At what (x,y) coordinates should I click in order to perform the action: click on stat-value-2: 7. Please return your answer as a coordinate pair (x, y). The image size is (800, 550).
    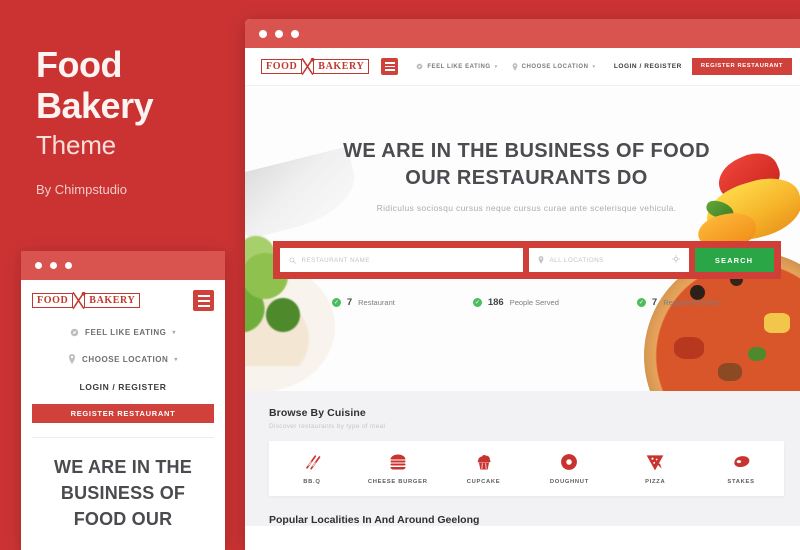
    Looking at the image, I should click on (654, 302).